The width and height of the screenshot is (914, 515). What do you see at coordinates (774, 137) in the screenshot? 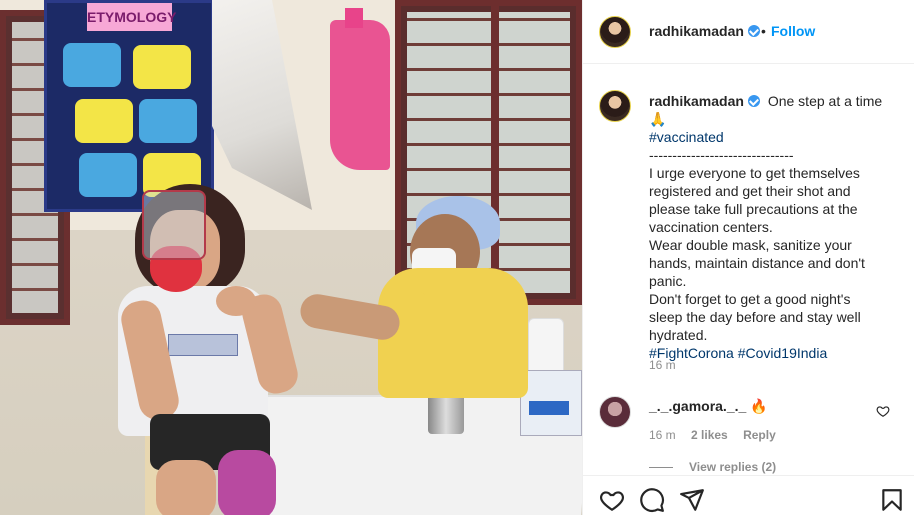
I see `hashtag-link: #vaccinated` at bounding box center [774, 137].